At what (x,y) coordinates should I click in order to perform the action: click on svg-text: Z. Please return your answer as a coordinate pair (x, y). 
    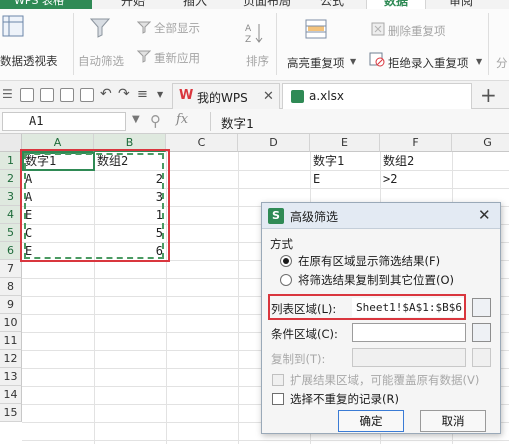
    Looking at the image, I should click on (248, 40).